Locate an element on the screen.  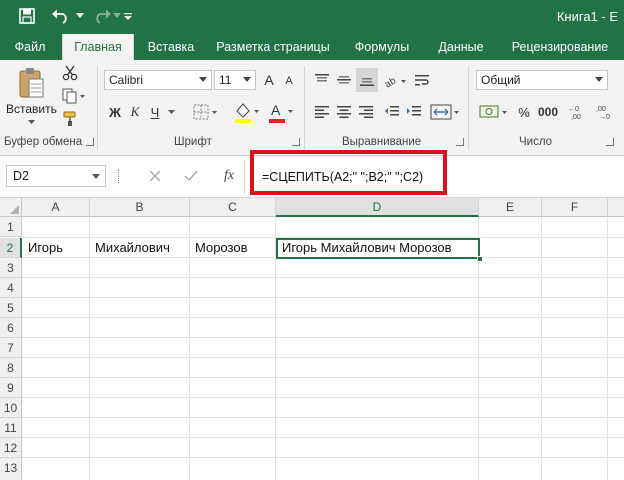
cell-b2: Михайлович is located at coordinates (130, 248).